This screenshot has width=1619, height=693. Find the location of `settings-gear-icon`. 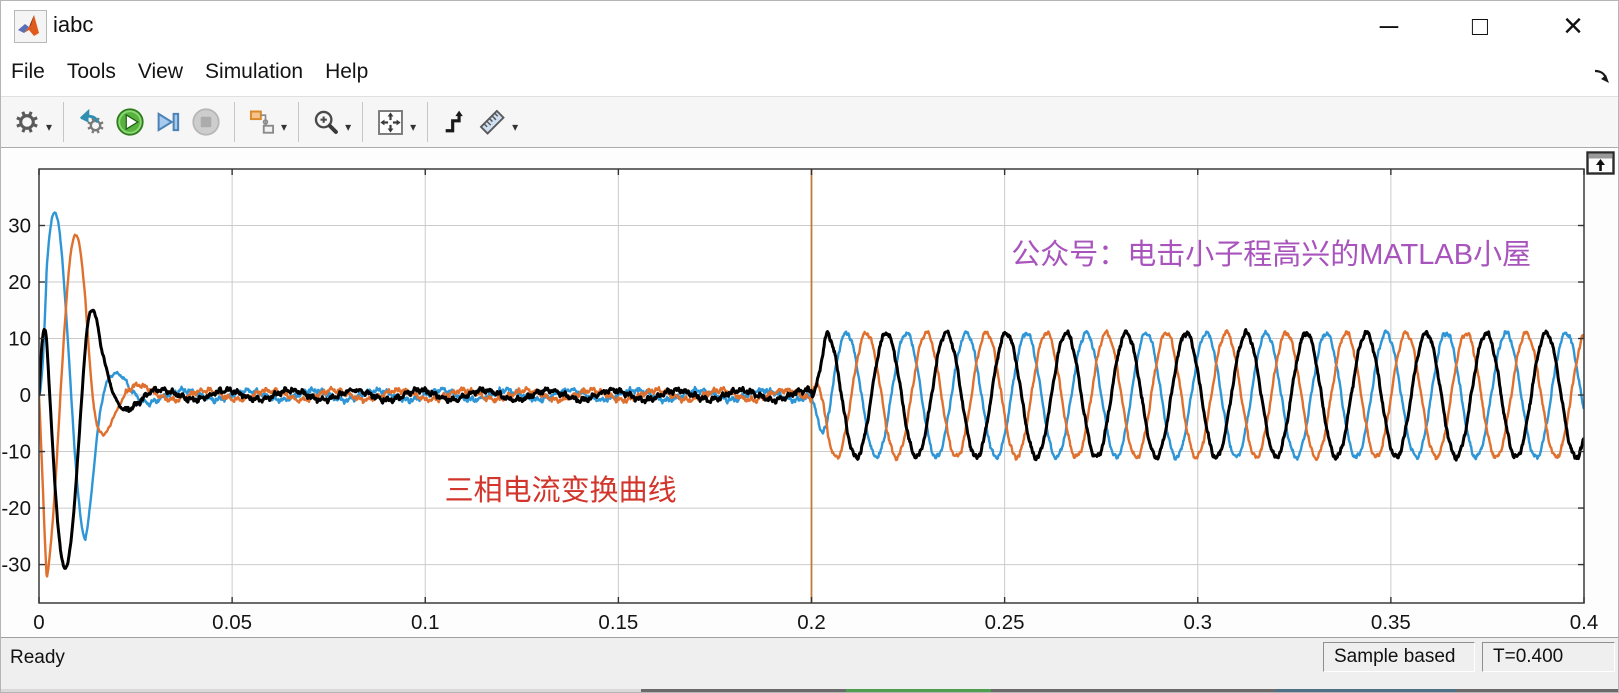

settings-gear-icon is located at coordinates (27, 122).